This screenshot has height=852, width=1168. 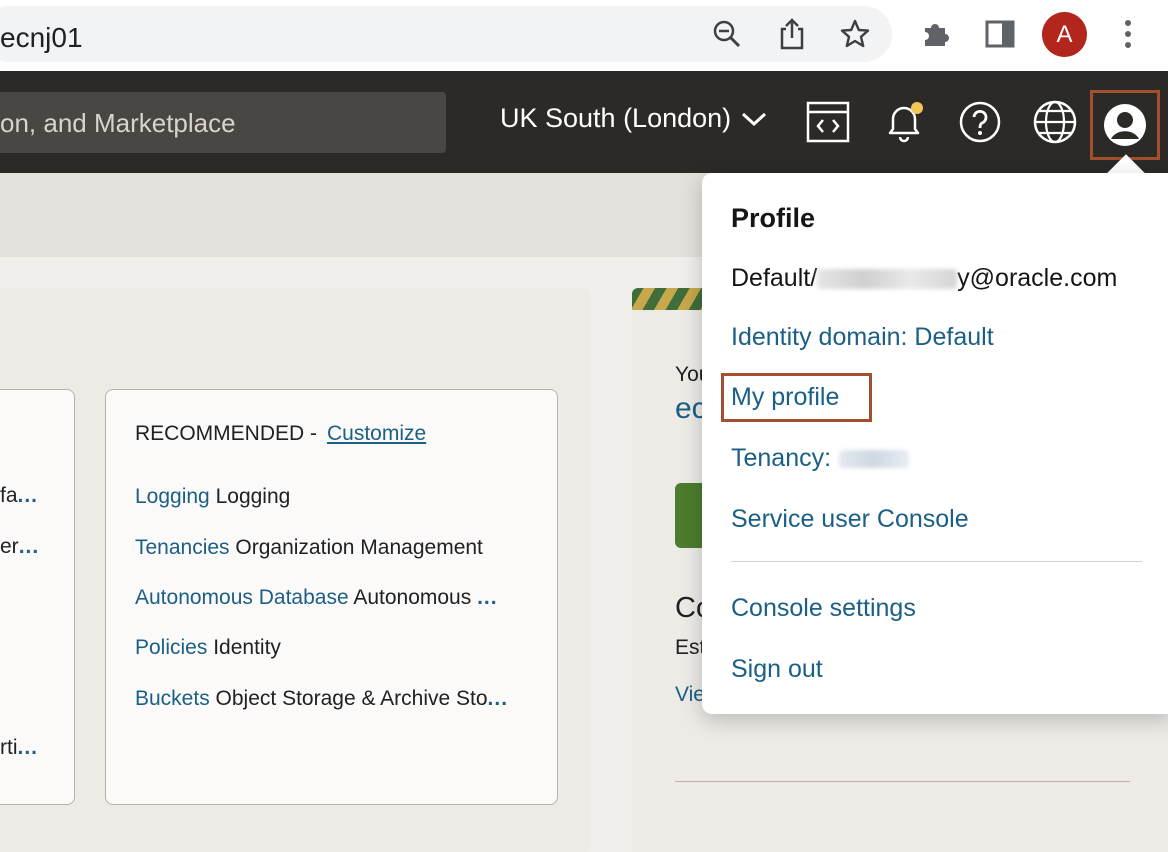 What do you see at coordinates (309, 548) in the screenshot?
I see `recommended-item-tenancies: Tenancies Organization Management` at bounding box center [309, 548].